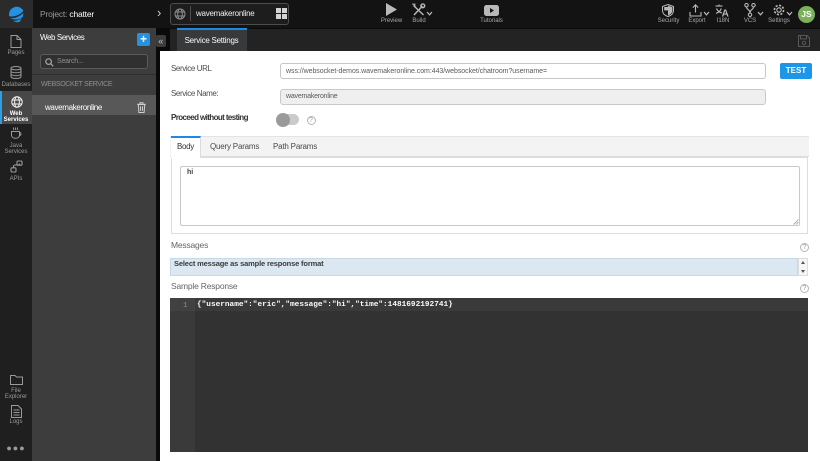 This screenshot has height=461, width=820. What do you see at coordinates (725, 12) in the screenshot?
I see `svg-text: A` at bounding box center [725, 12].